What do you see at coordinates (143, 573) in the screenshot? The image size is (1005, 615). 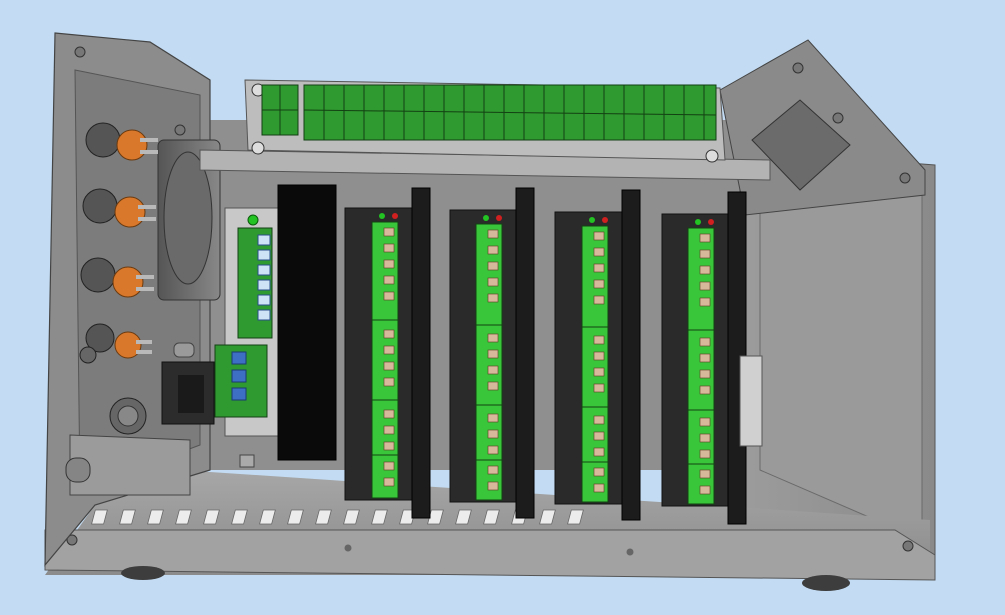 I see `foot-left` at bounding box center [143, 573].